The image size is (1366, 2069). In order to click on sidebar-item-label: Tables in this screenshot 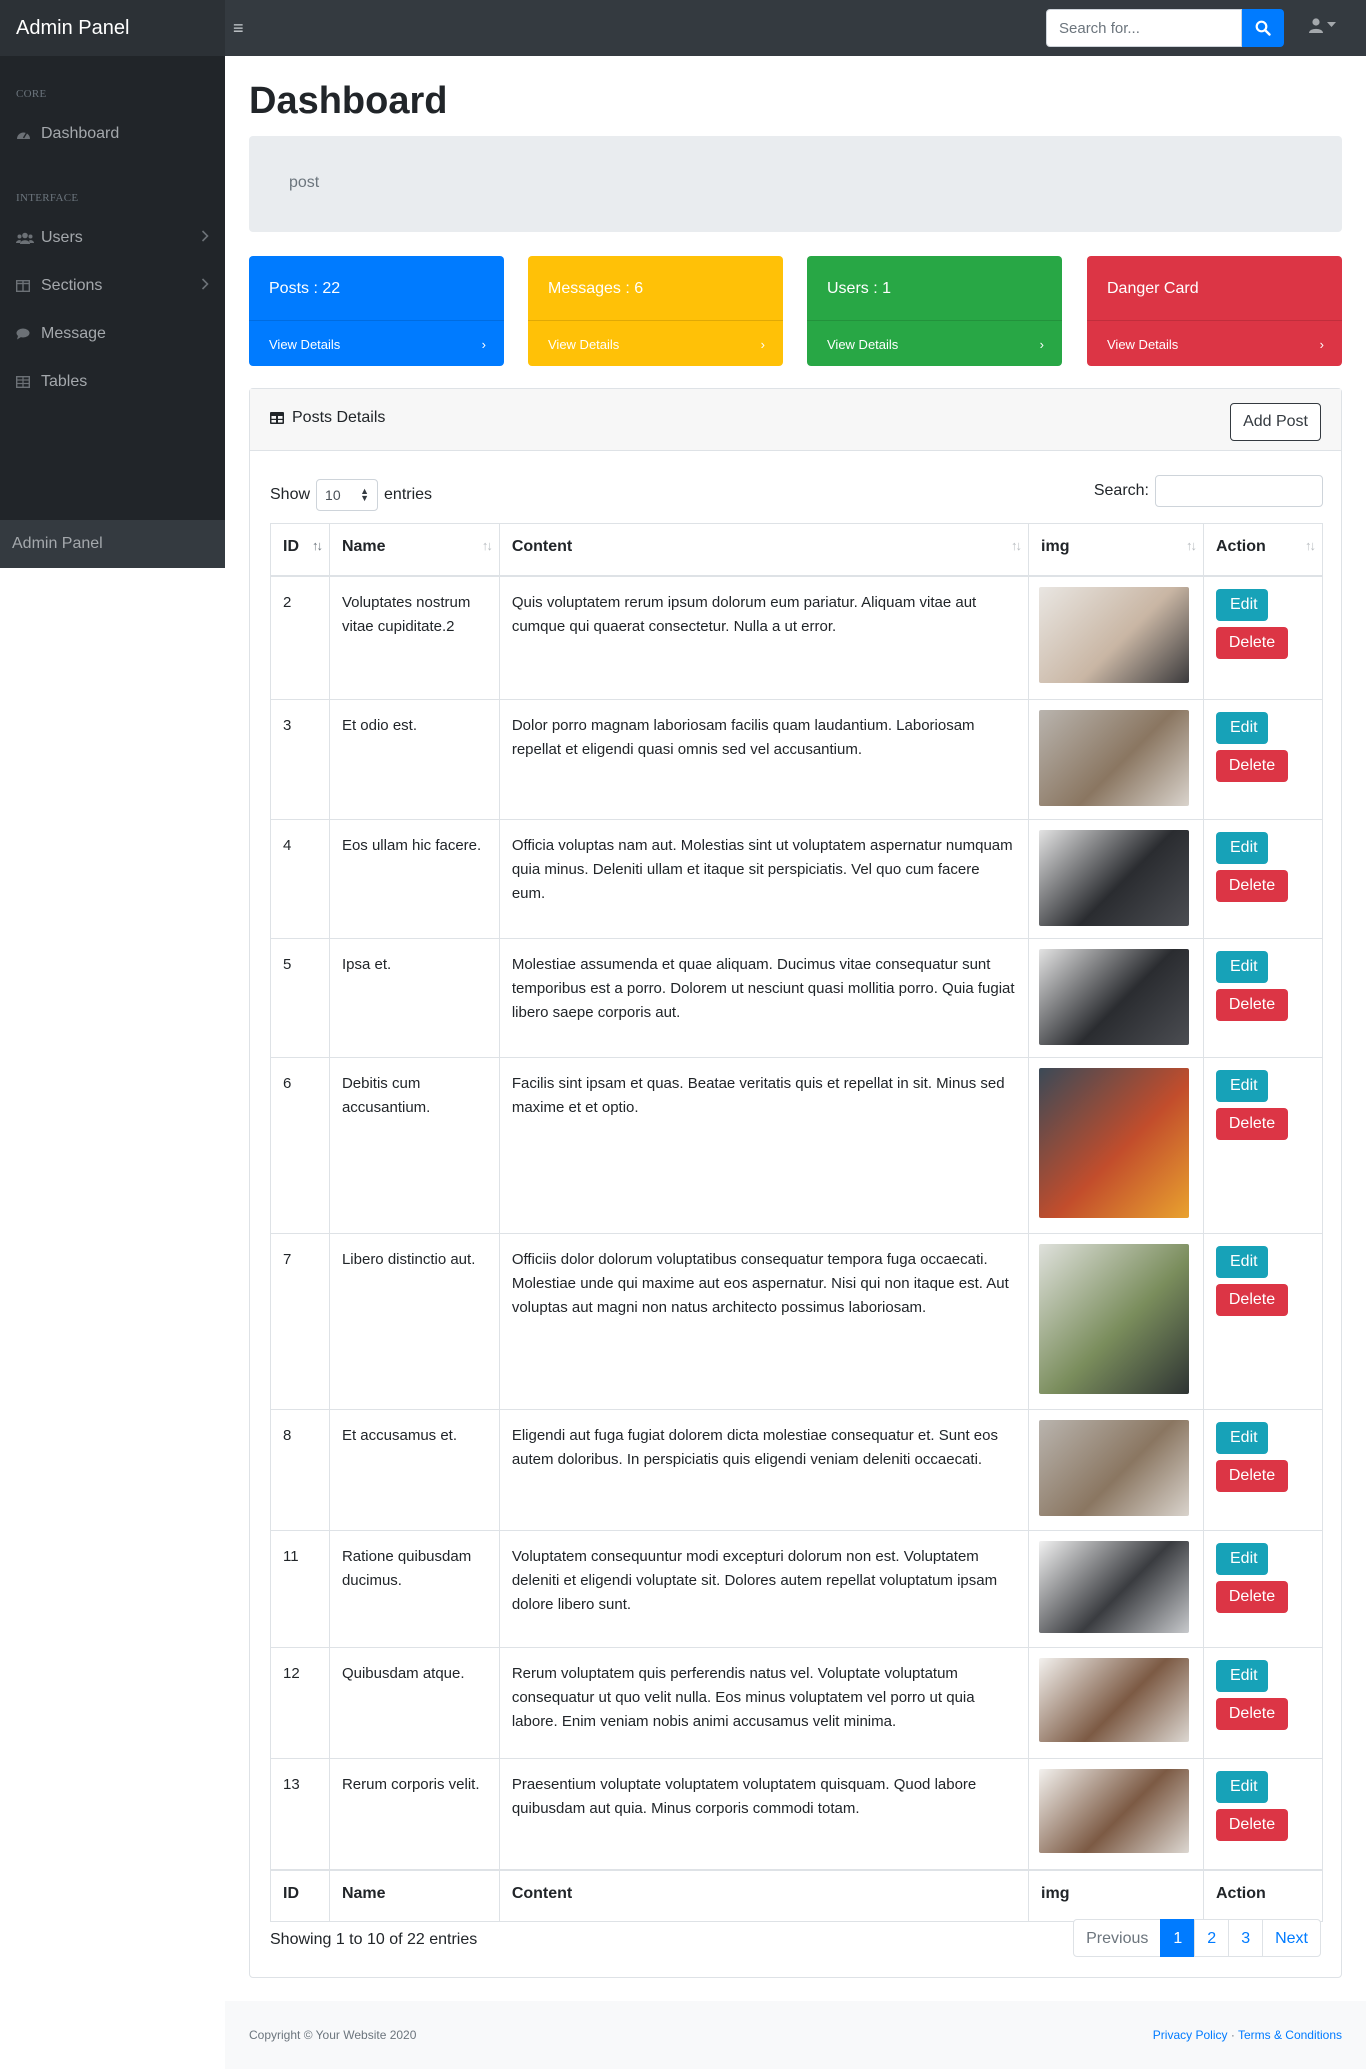, I will do `click(64, 381)`.